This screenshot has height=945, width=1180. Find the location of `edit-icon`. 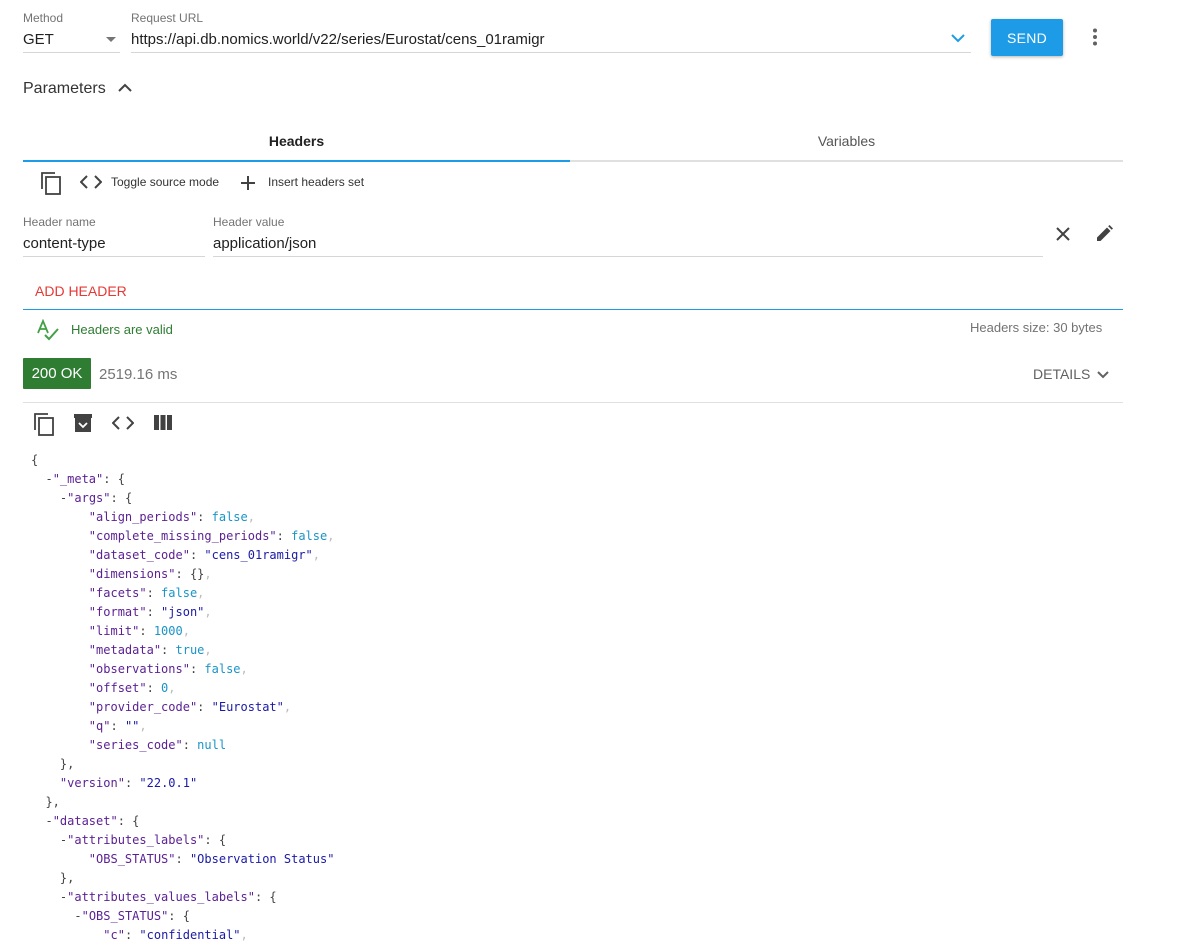

edit-icon is located at coordinates (1104, 234).